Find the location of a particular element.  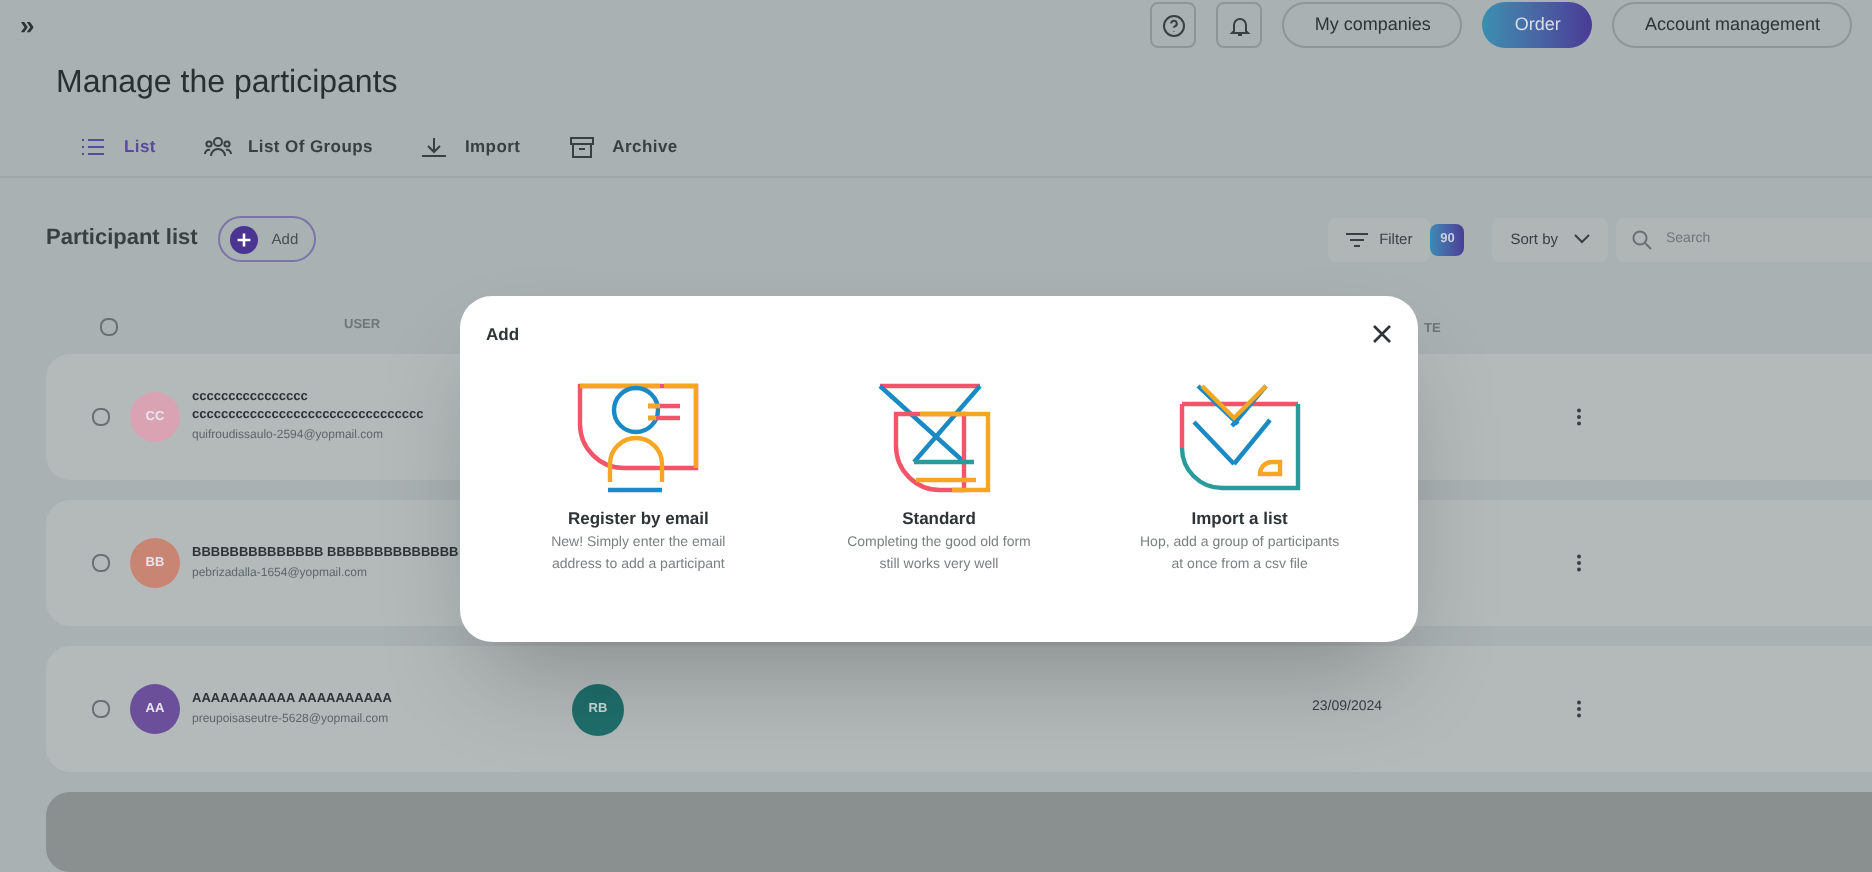

bell-icon is located at coordinates (1239, 25).